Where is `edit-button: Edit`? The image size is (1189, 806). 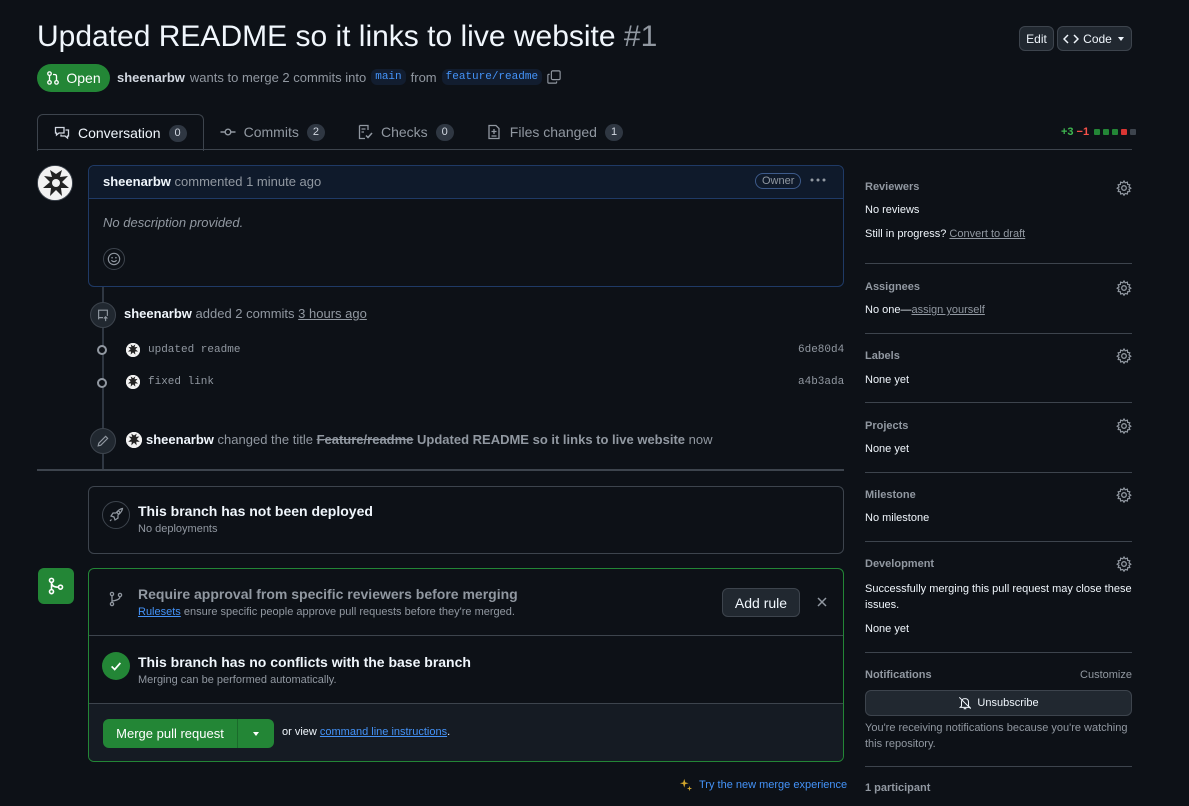 edit-button: Edit is located at coordinates (1036, 38).